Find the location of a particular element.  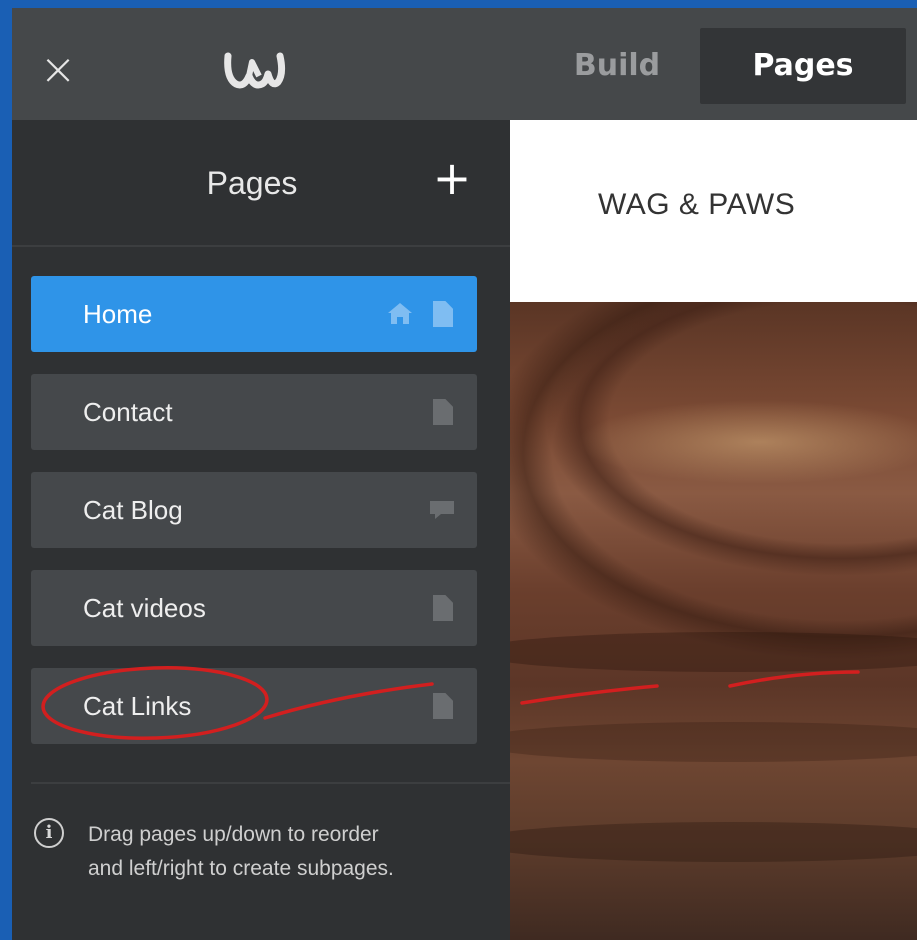

page-item-cat-links: Cat Links is located at coordinates (254, 706).